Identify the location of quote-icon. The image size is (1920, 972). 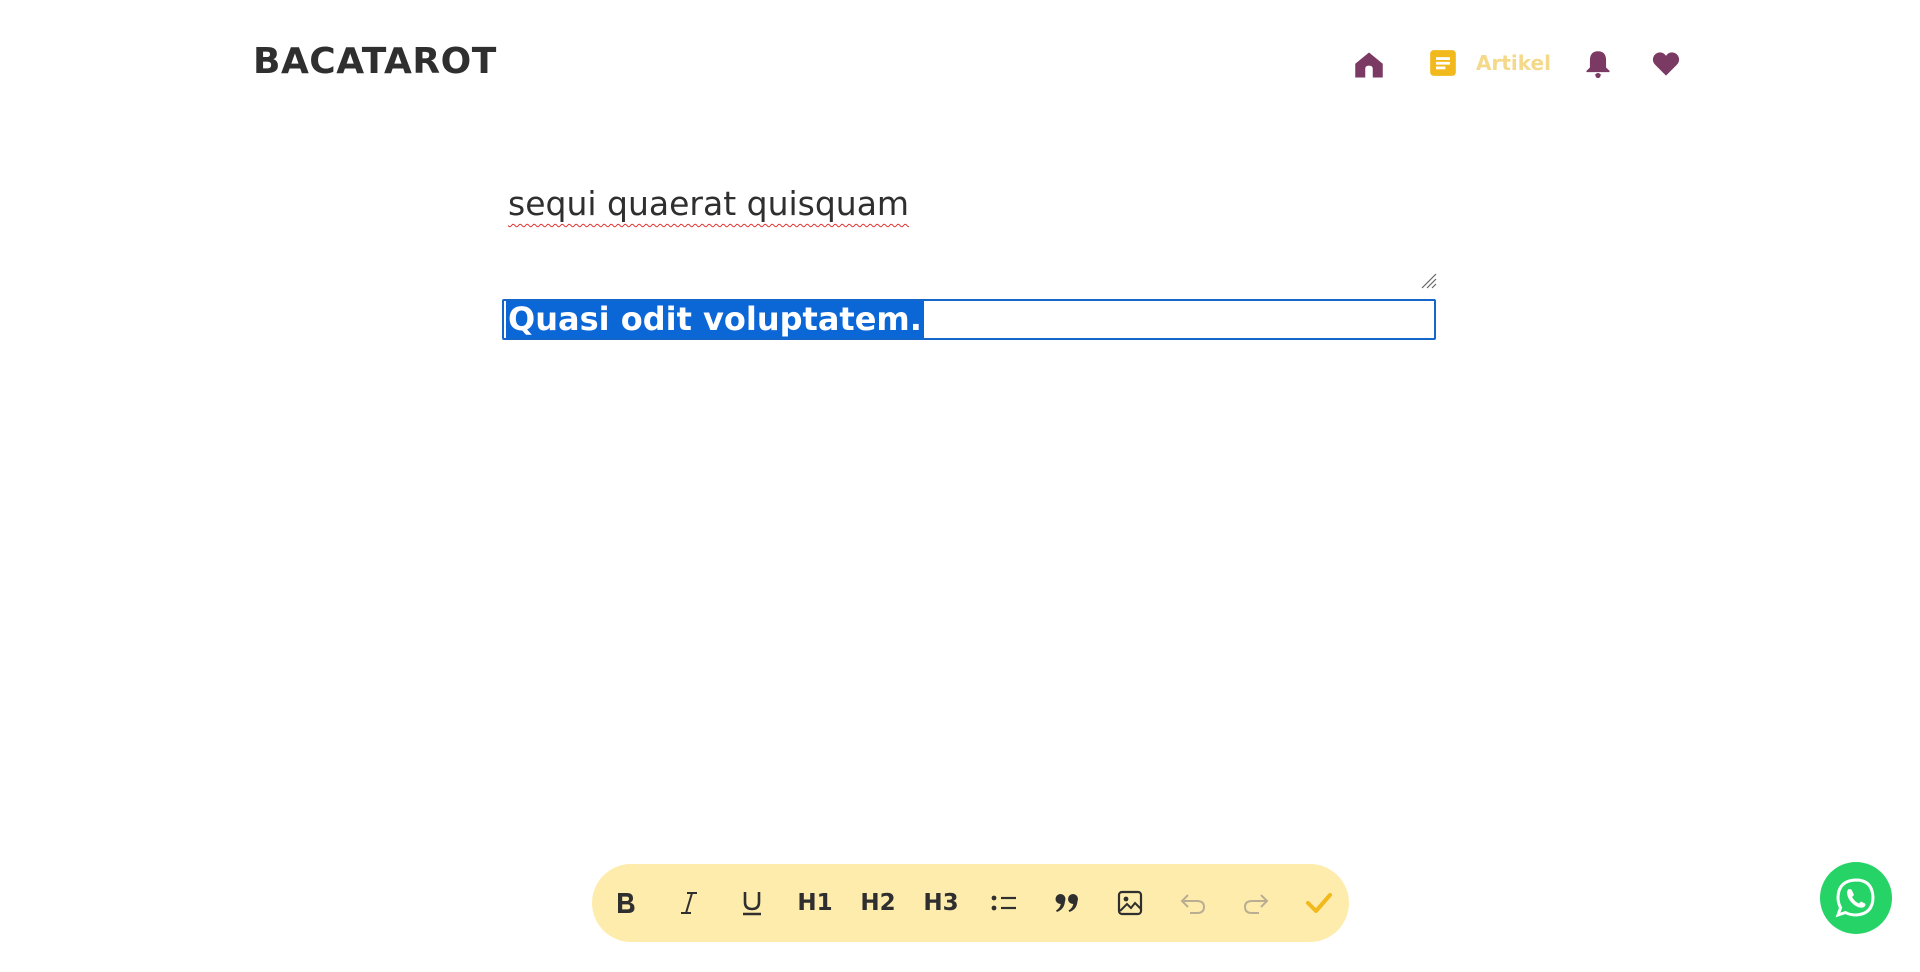
(1066, 903).